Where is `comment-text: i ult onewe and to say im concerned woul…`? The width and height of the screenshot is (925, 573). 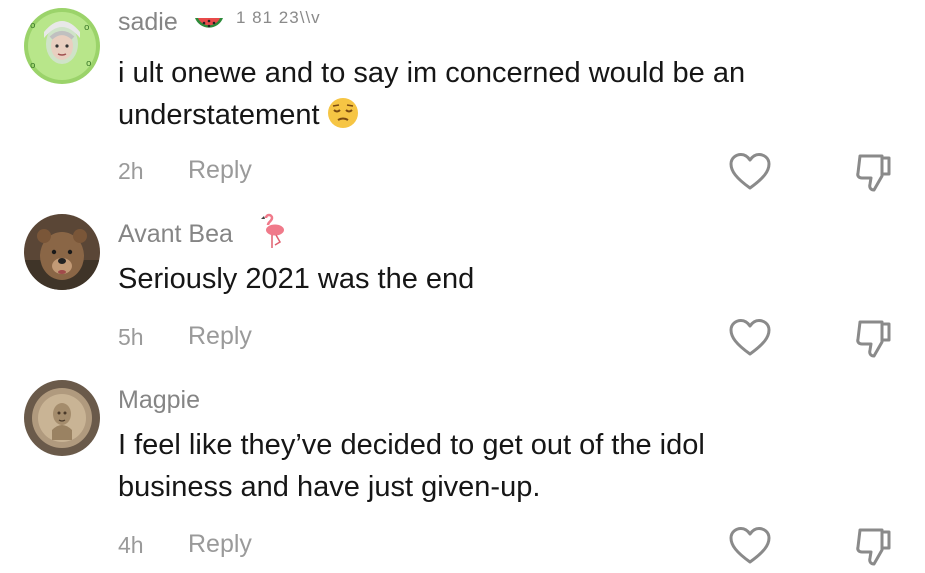
comment-text: i ult onewe and to say im concerned woul… is located at coordinates (488, 97).